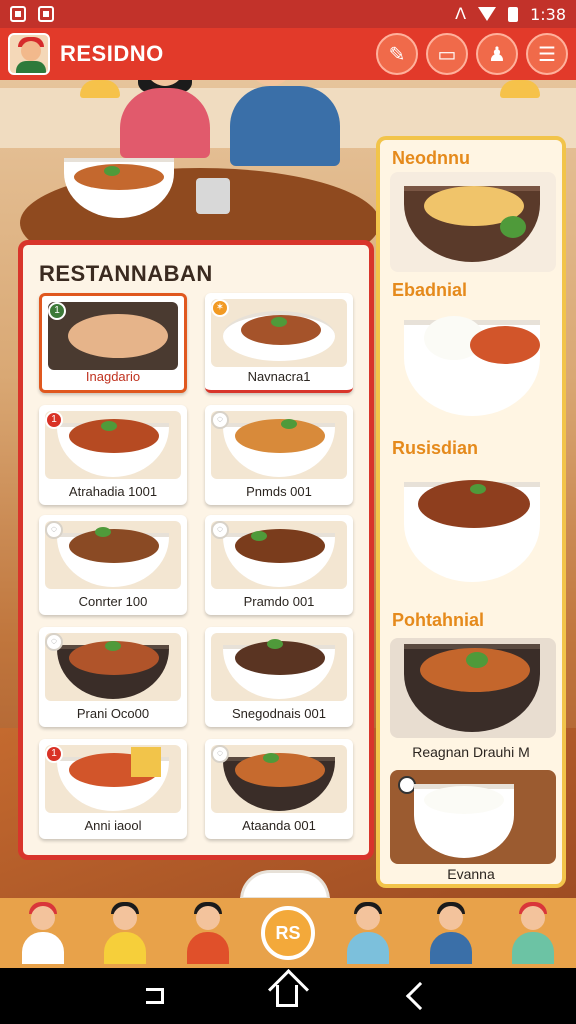  I want to click on profile-button: ♟, so click(497, 54).